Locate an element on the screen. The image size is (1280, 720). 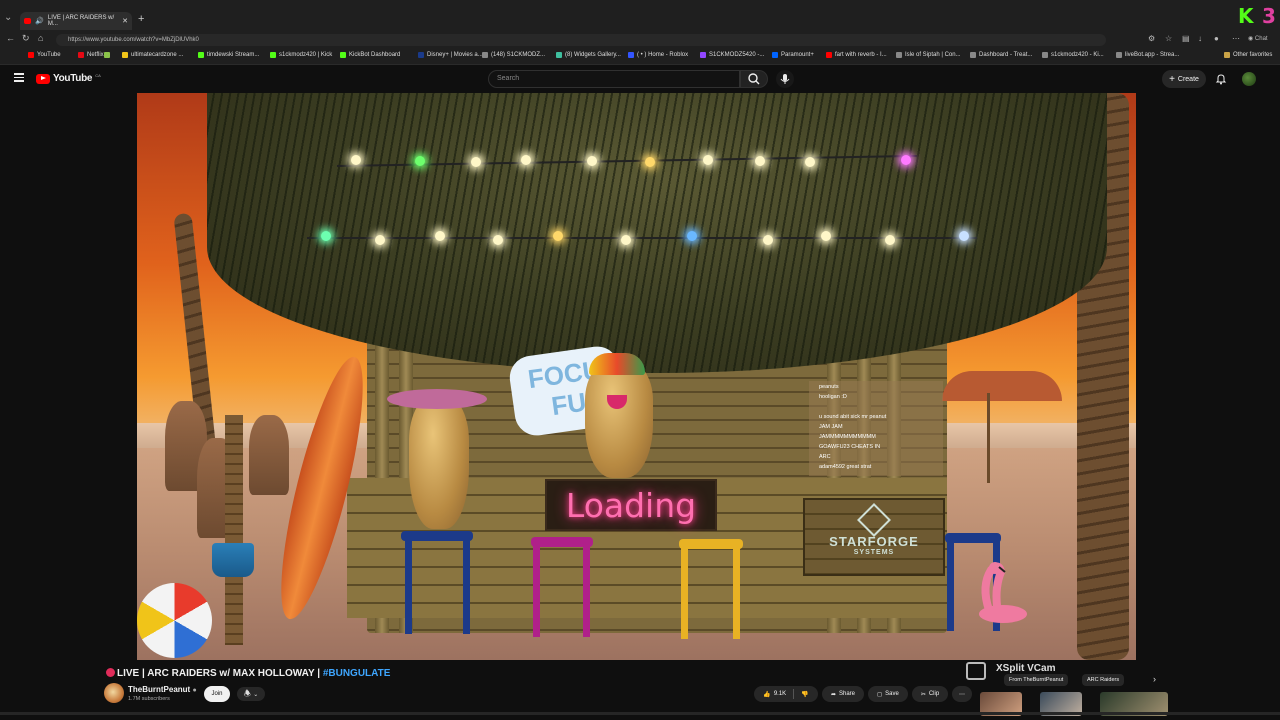
youtube-favicon-icon is located at coordinates (28, 21).